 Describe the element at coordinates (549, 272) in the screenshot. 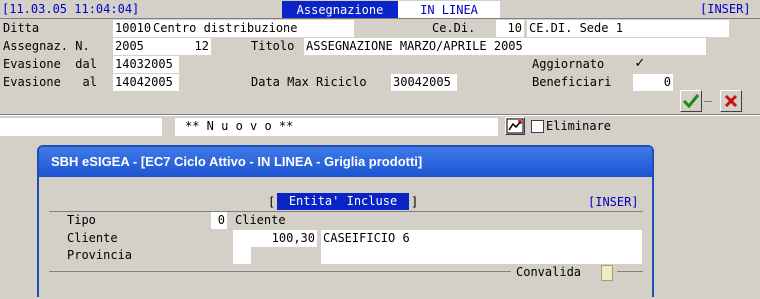

I see `convalida-label: Convalida` at that location.